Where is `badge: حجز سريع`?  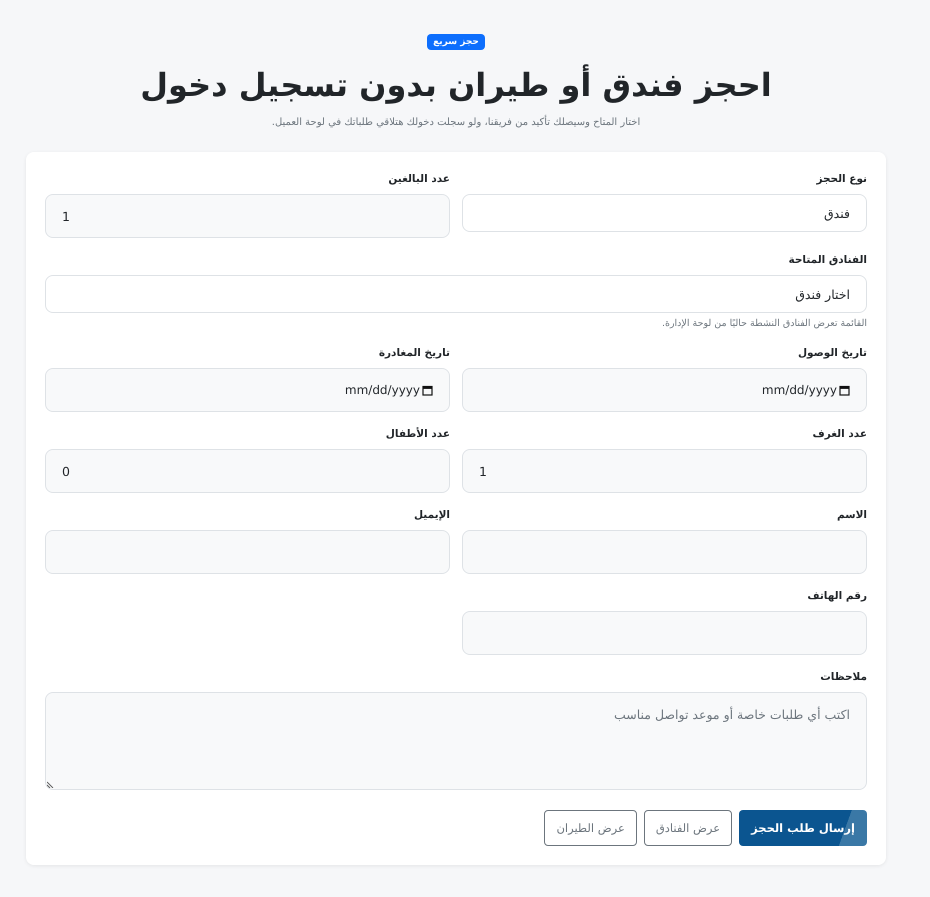
badge: حجز سريع is located at coordinates (456, 42).